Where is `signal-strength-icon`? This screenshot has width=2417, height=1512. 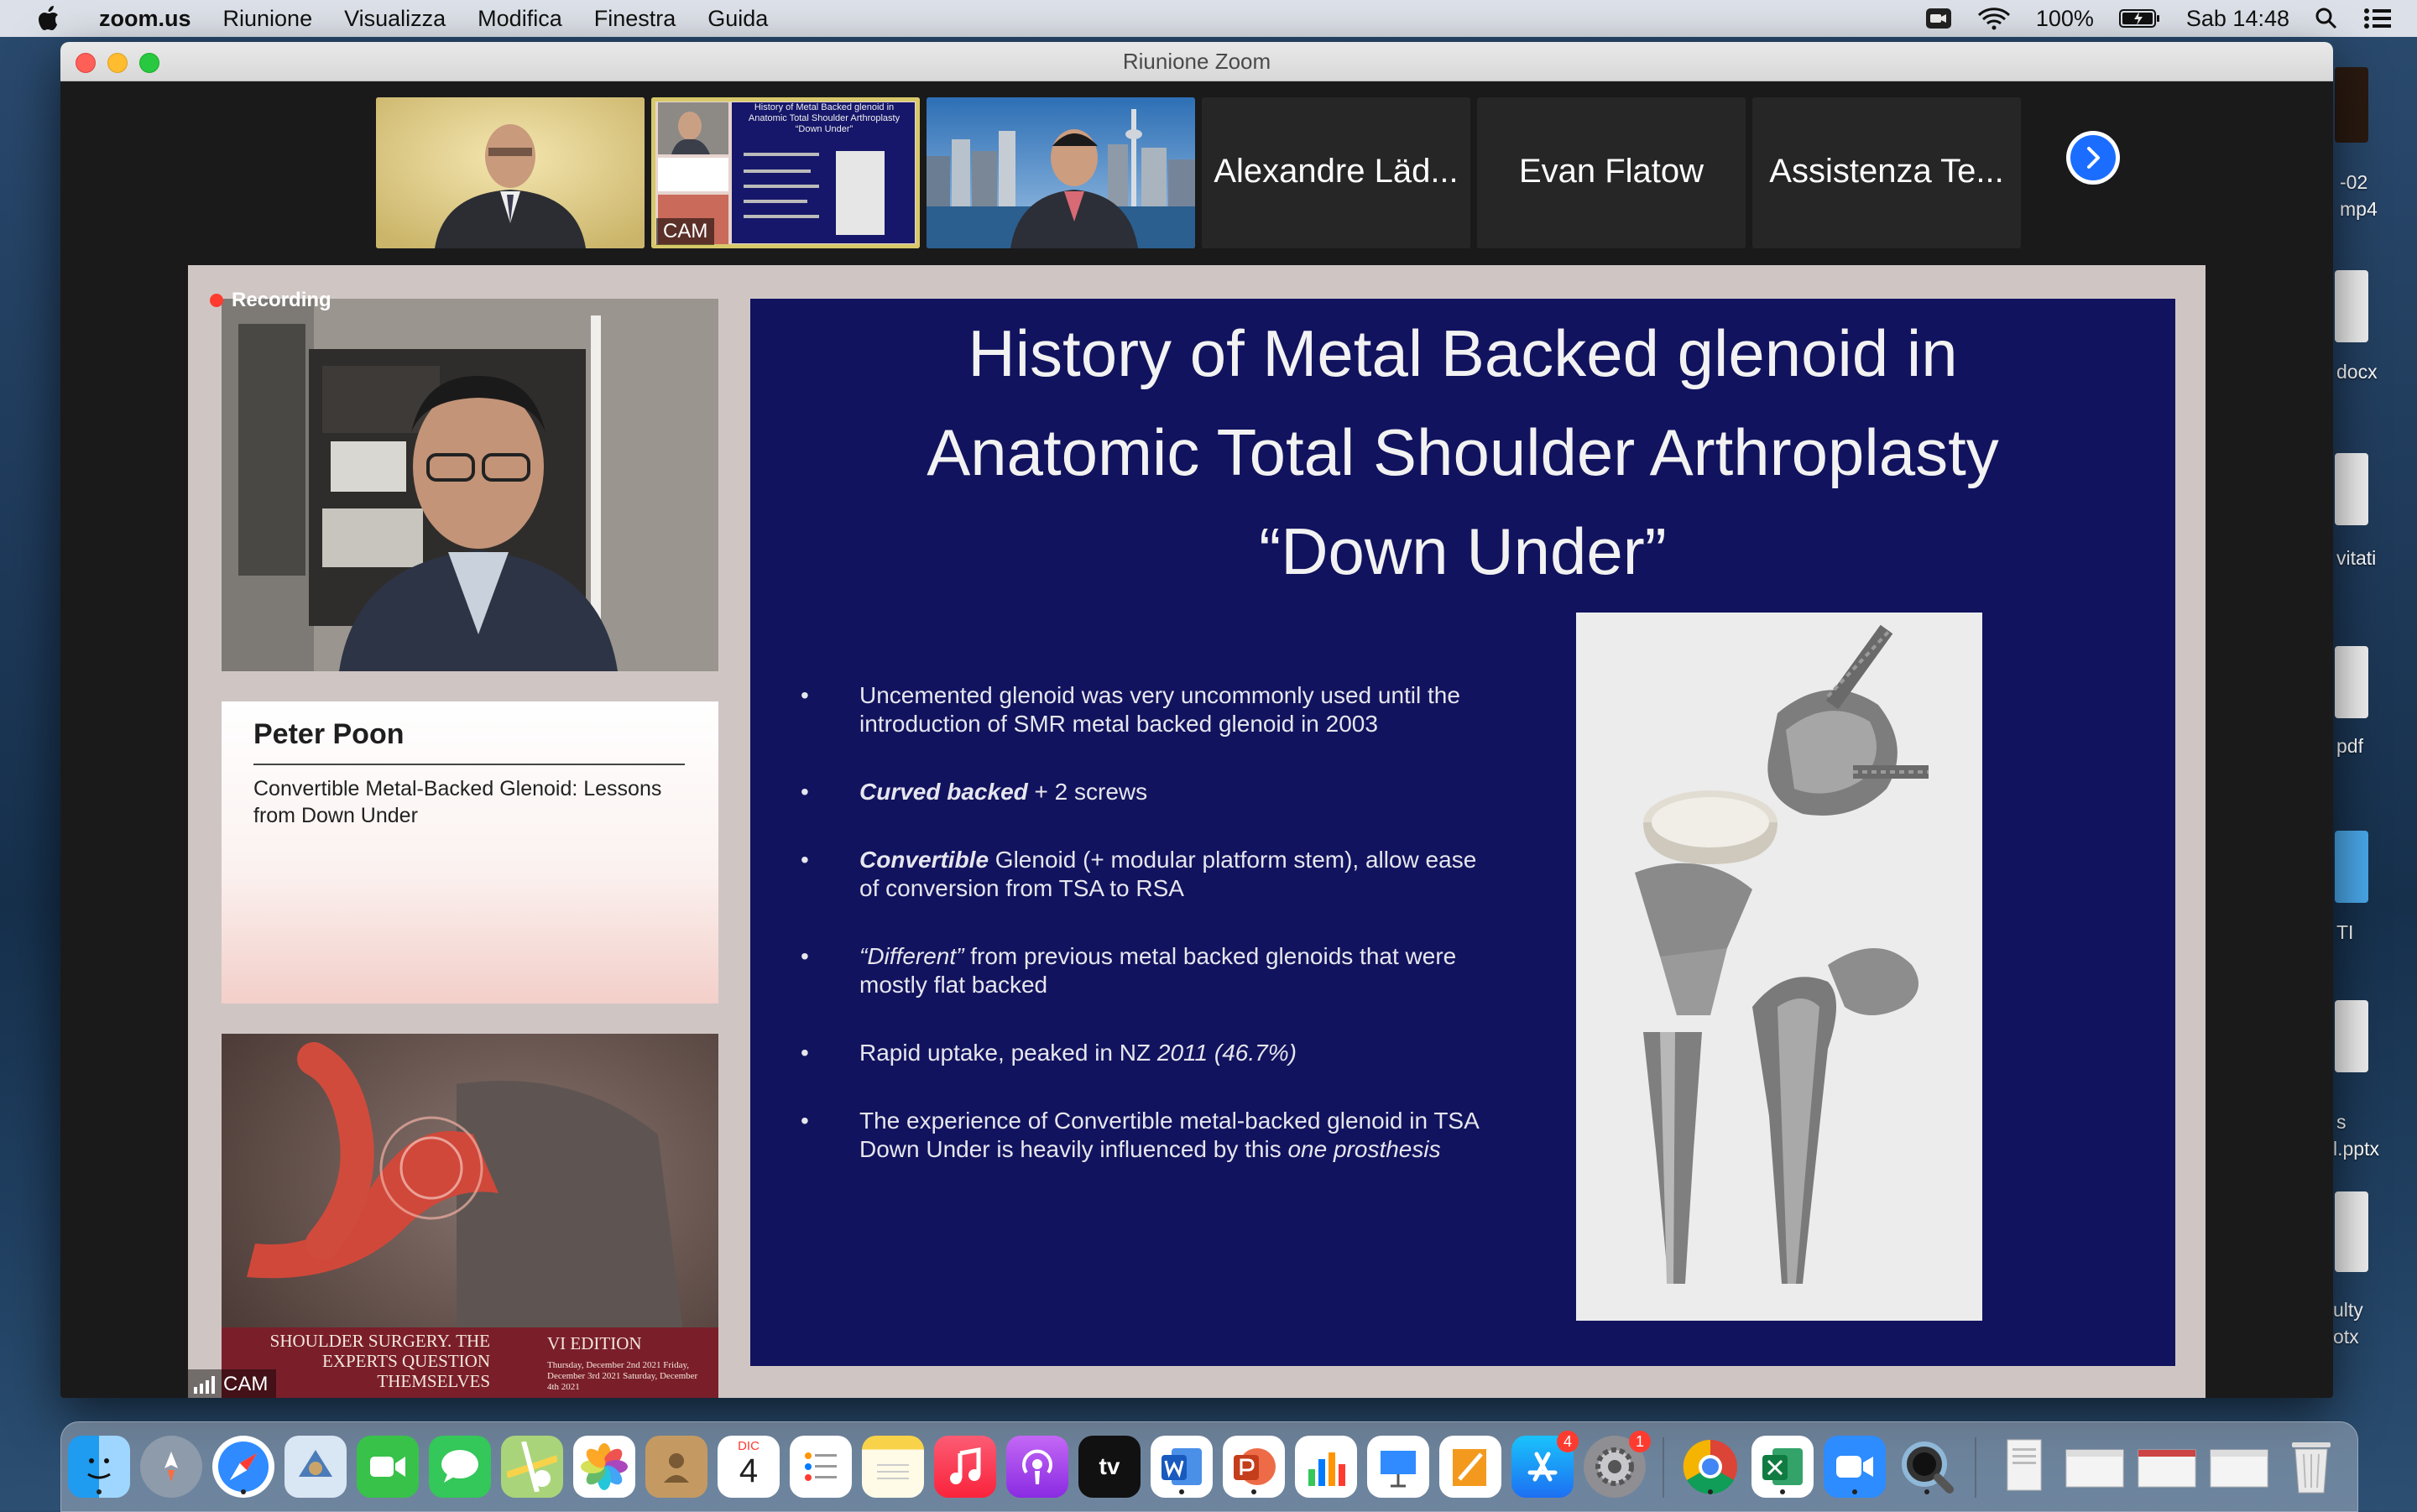 signal-strength-icon is located at coordinates (204, 1385).